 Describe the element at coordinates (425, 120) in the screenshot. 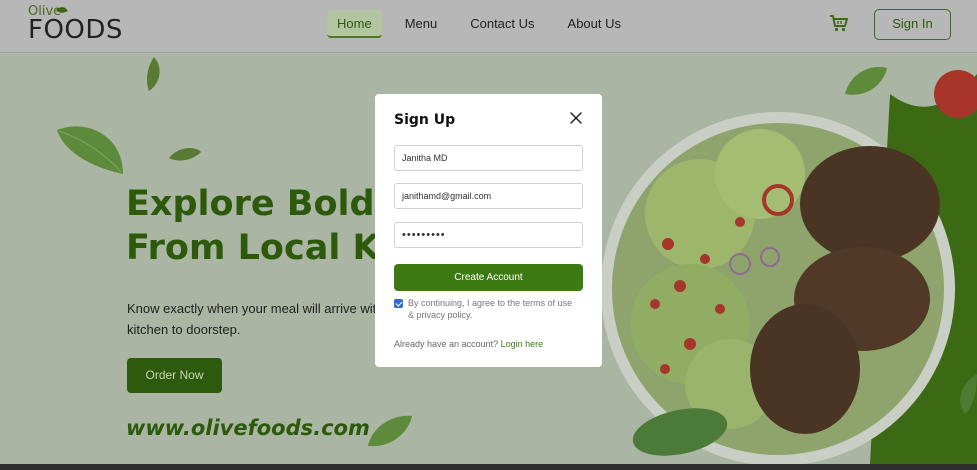

I see `modal-title: Sign Up` at that location.